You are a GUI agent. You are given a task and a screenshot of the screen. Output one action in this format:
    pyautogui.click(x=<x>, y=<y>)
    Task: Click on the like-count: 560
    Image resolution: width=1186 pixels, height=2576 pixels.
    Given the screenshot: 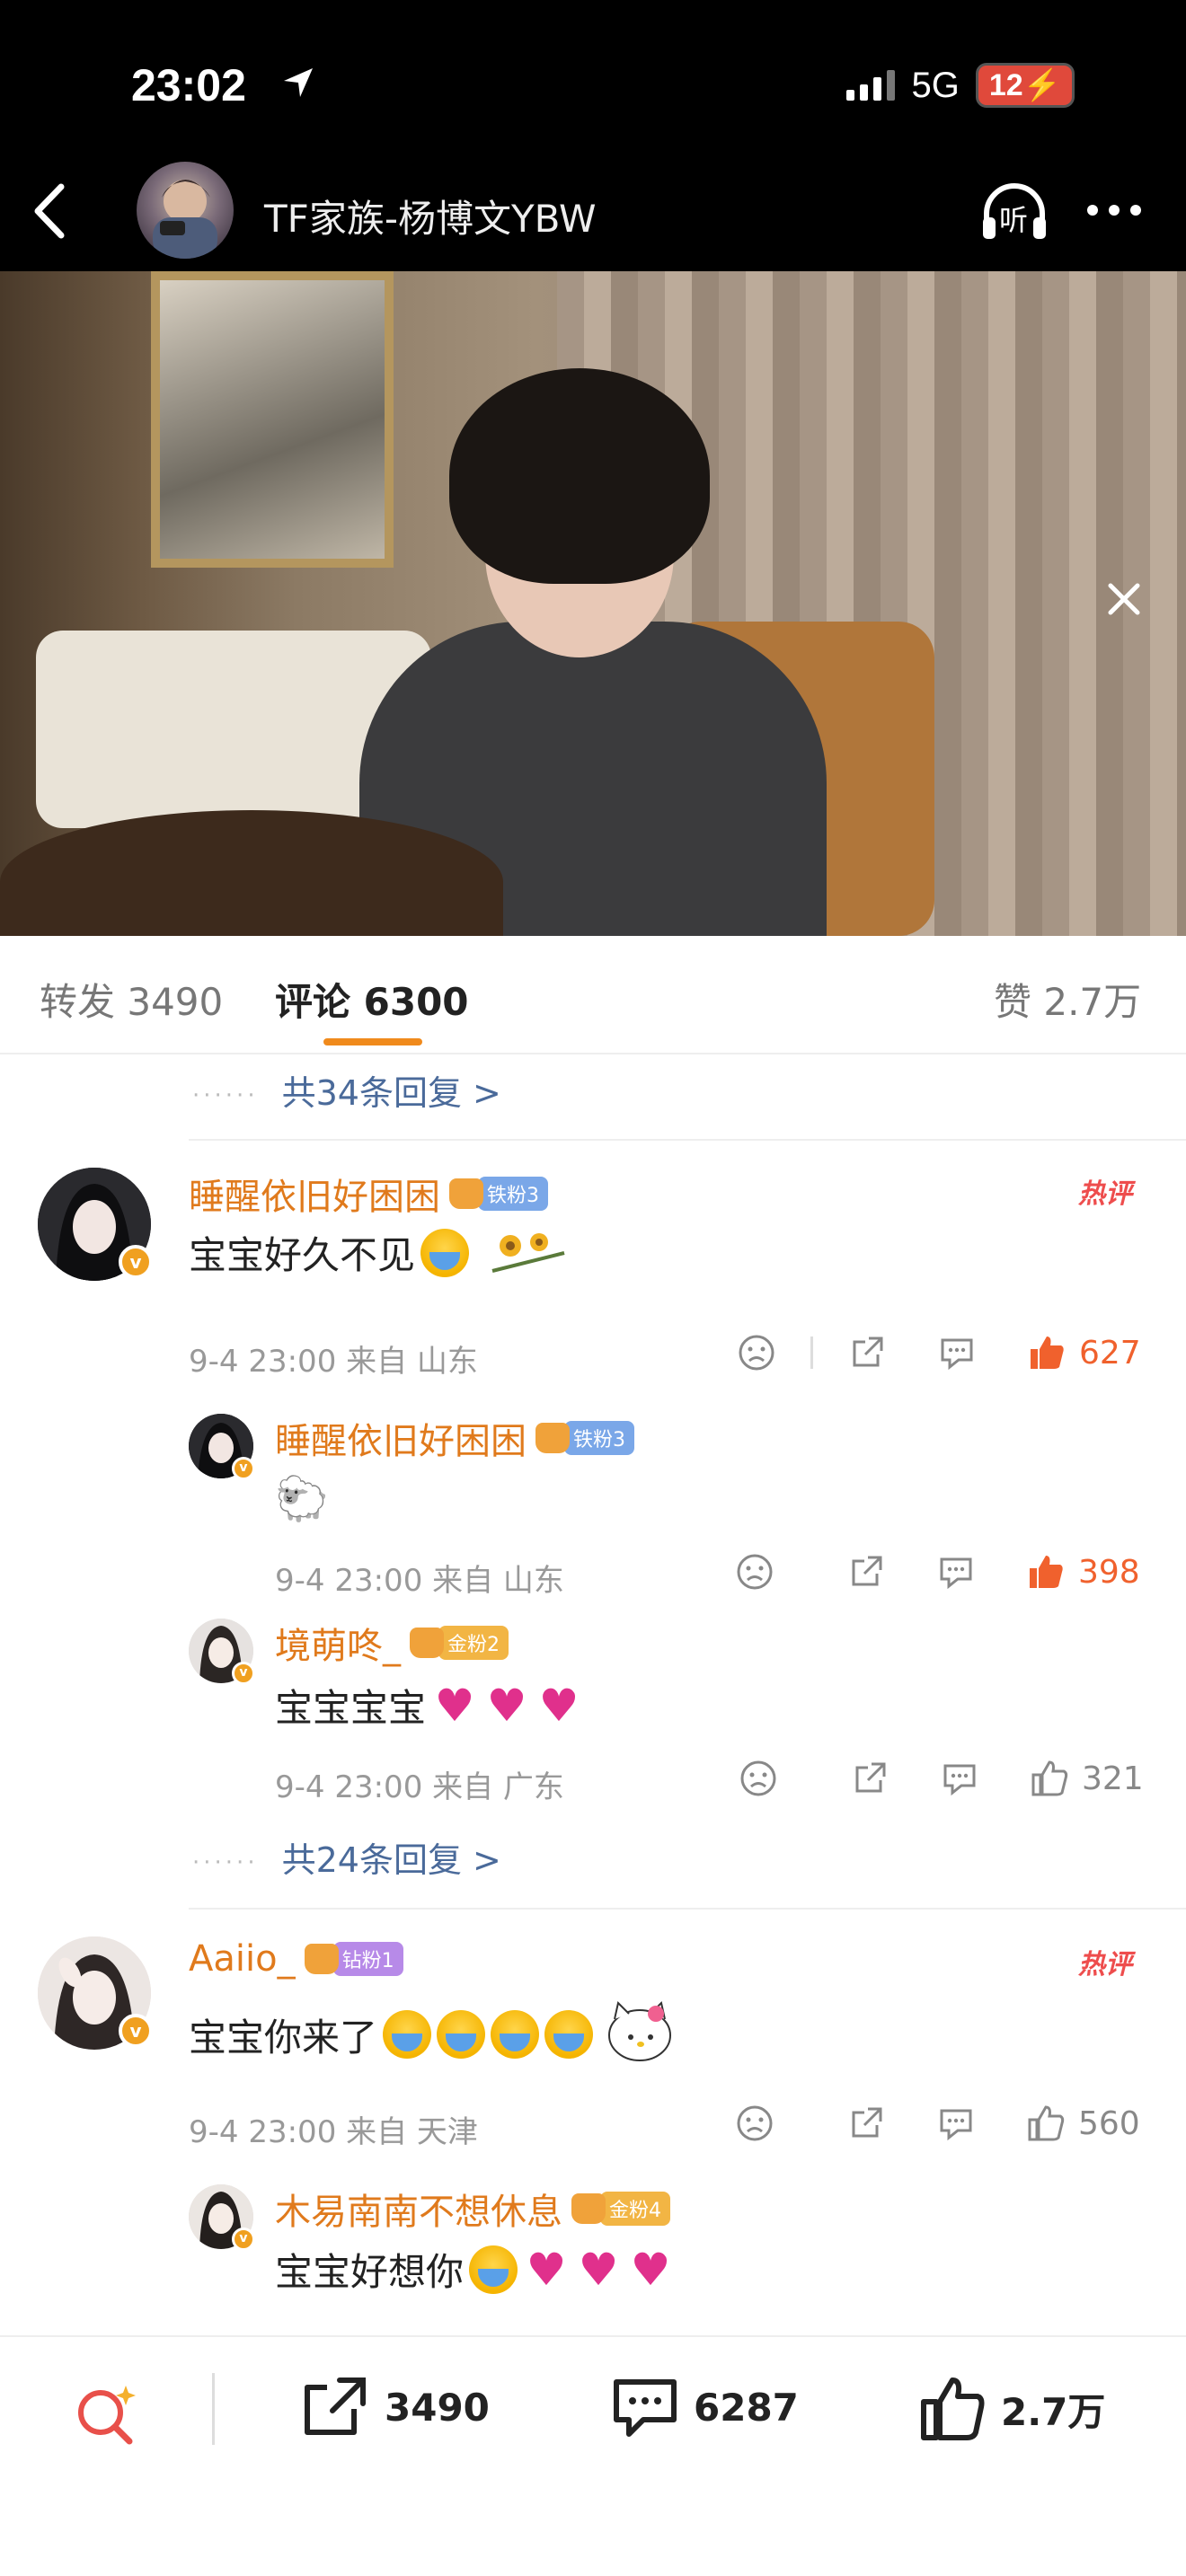 What is the action you would take?
    pyautogui.click(x=1109, y=2123)
    